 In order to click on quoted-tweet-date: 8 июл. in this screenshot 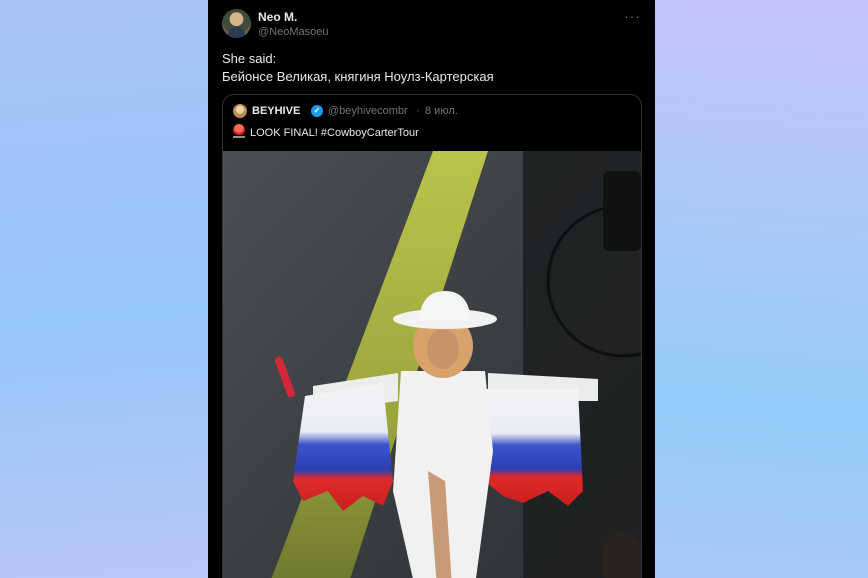, I will do `click(441, 111)`.